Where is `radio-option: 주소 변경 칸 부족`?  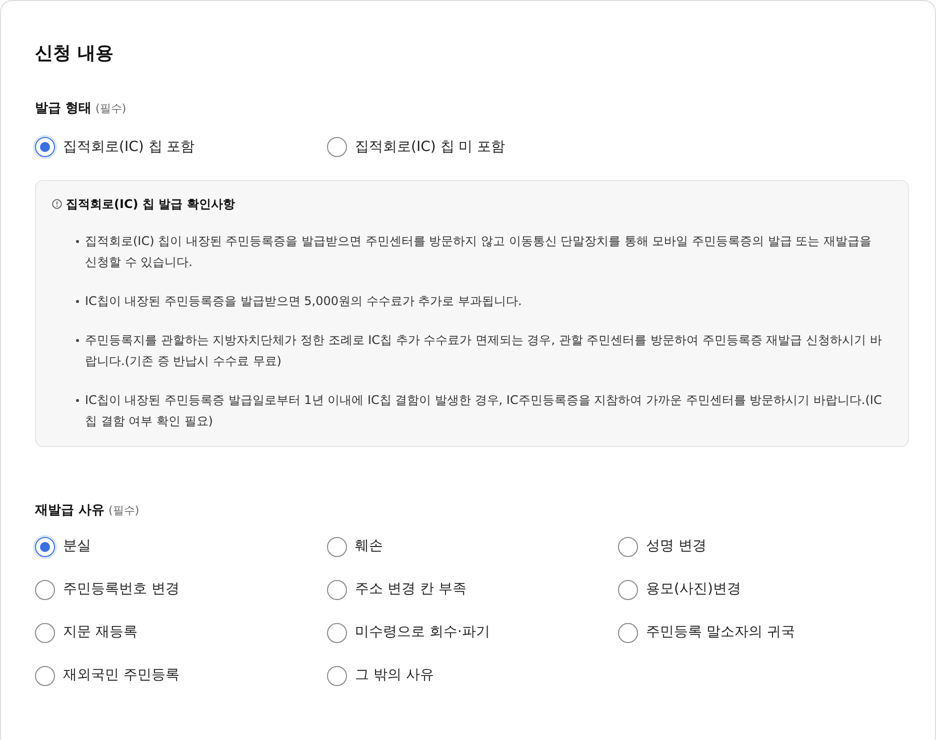
radio-option: 주소 변경 칸 부족 is located at coordinates (396, 589).